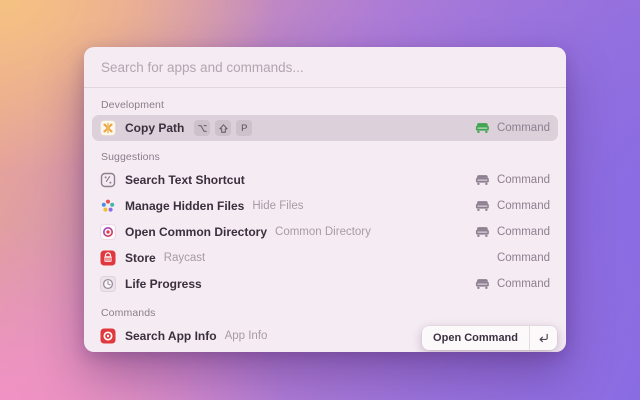 The image size is (640, 400). What do you see at coordinates (325, 258) in the screenshot?
I see `list-item: Store Raycast Command` at bounding box center [325, 258].